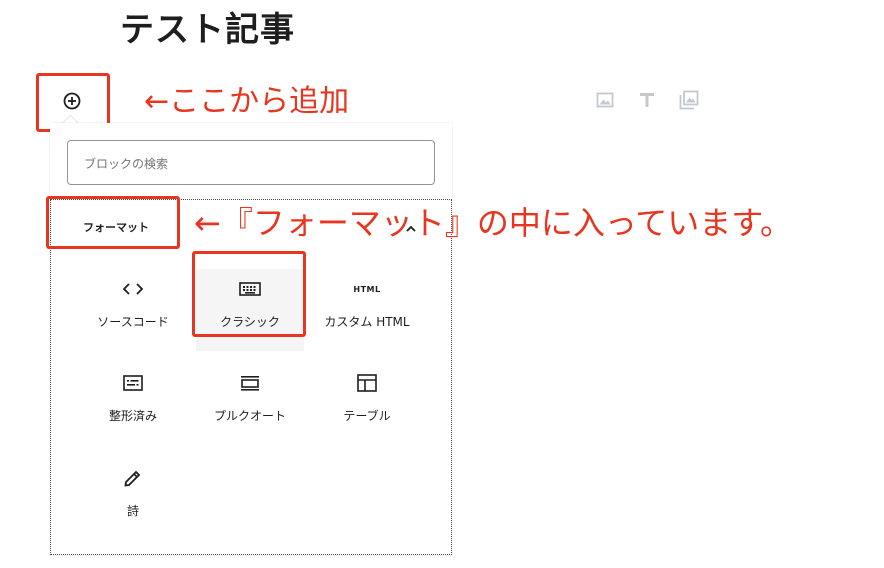 This screenshot has height=568, width=884. I want to click on annotation-inside-formatting: ←『フォーマット』の中に入っています。, so click(493, 223).